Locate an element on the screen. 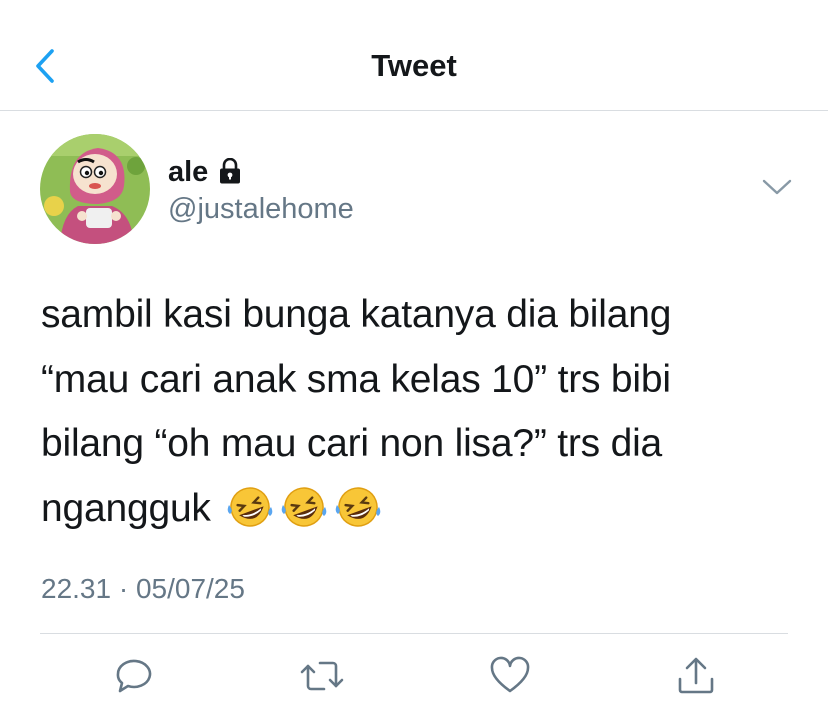 The image size is (828, 705). heart-icon is located at coordinates (510, 674).